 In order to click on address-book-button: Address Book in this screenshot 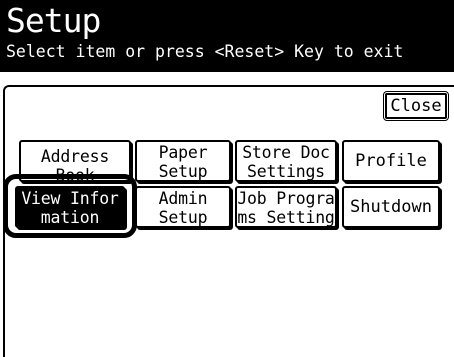, I will do `click(75, 161)`.